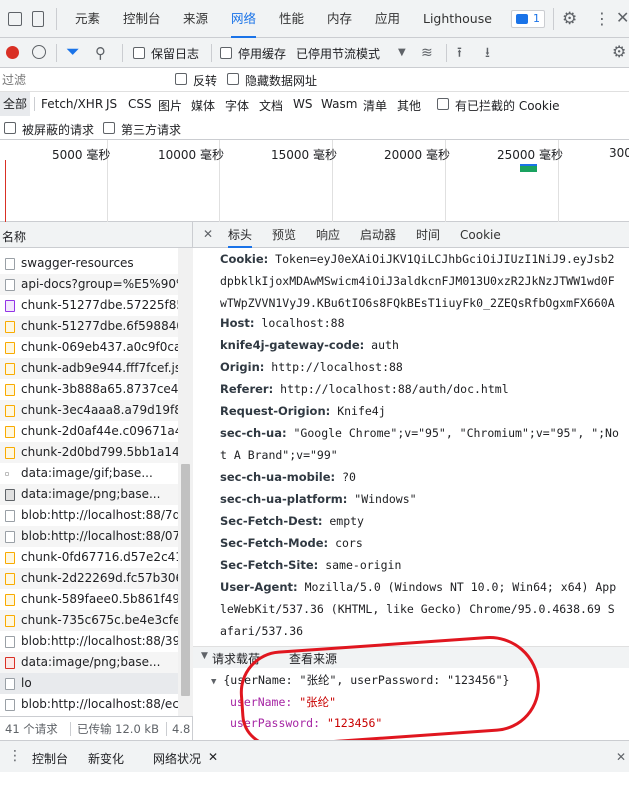 The height and width of the screenshot is (792, 629). What do you see at coordinates (89, 452) in the screenshot?
I see `request-row: chunk-2d0bd799.5bb1a14e.js` at bounding box center [89, 452].